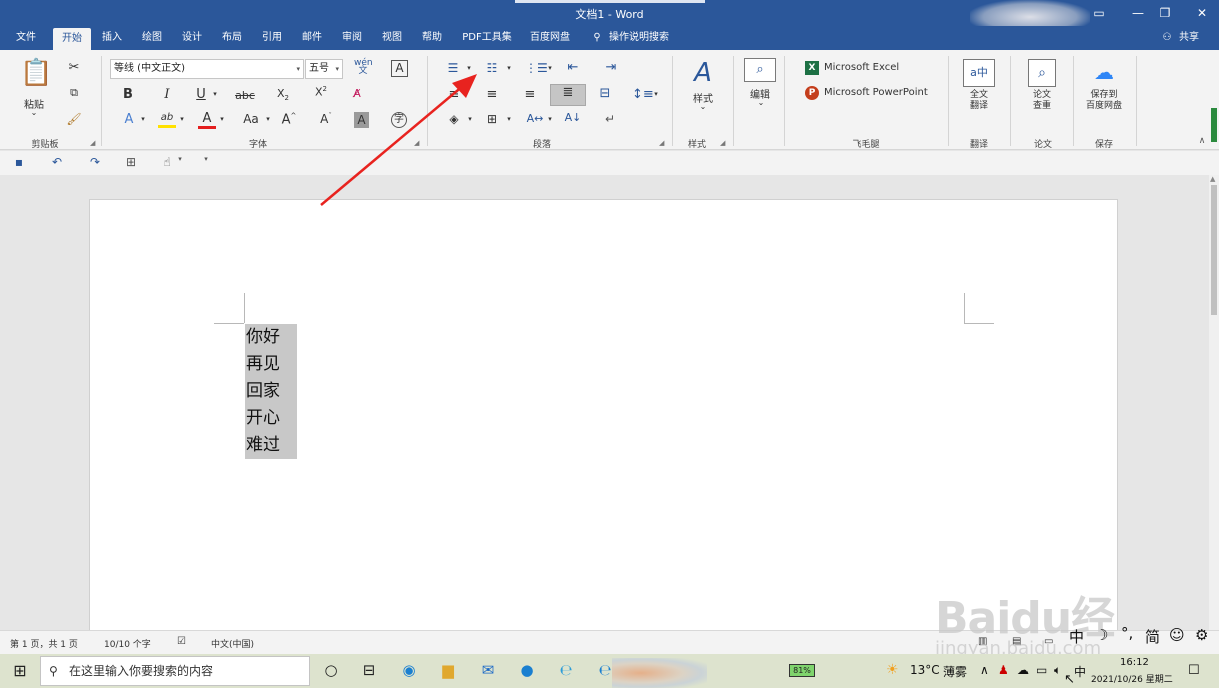  I want to click on arrow-head, so click(464, 86).